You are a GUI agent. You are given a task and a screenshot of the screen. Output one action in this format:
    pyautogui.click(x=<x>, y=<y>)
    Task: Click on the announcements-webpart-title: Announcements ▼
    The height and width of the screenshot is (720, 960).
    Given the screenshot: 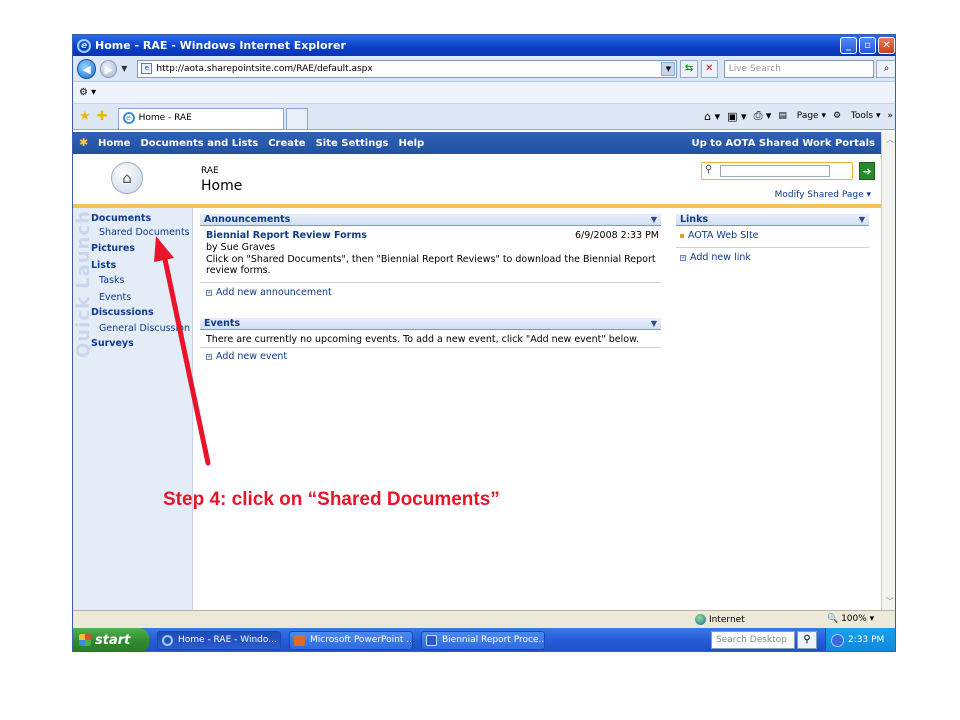 What is the action you would take?
    pyautogui.click(x=430, y=220)
    